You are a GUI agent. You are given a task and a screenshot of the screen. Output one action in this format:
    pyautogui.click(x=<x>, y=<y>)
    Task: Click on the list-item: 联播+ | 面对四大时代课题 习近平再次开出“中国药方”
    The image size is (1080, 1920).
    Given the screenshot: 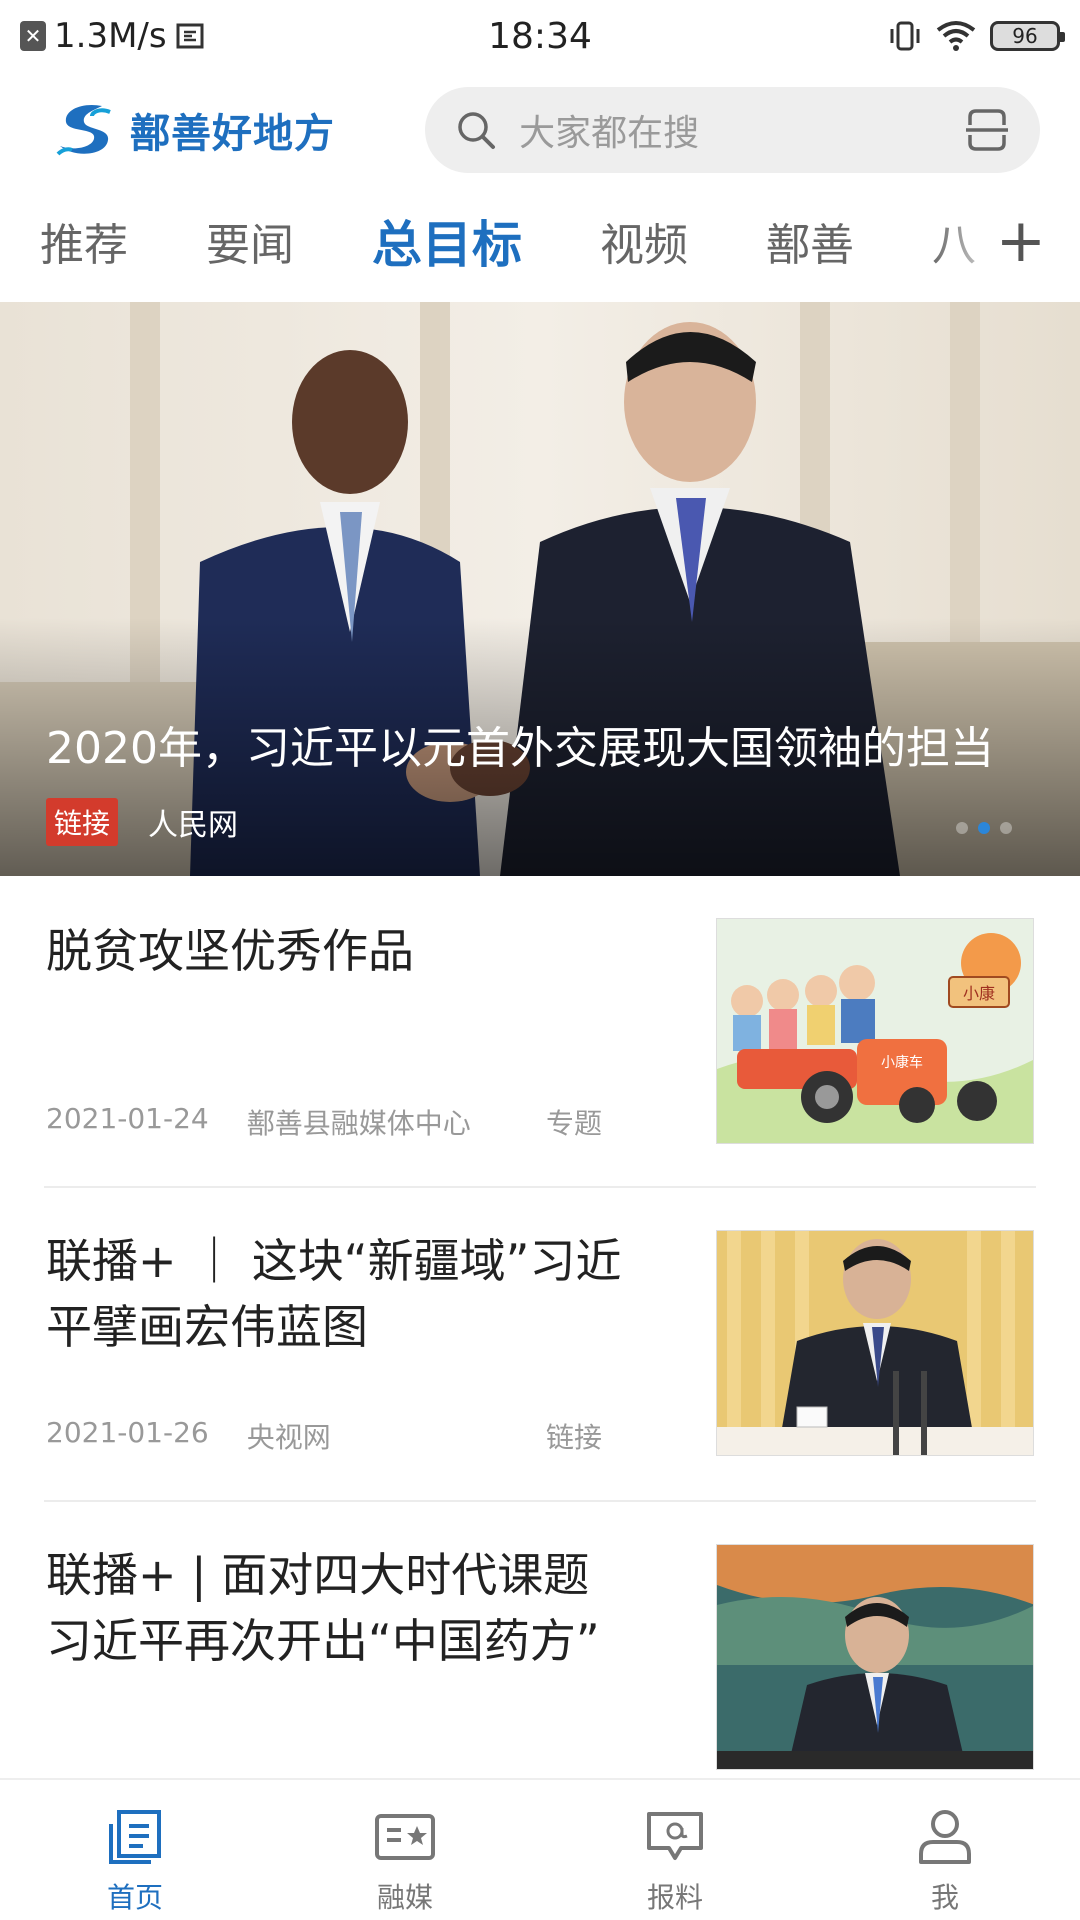 What is the action you would take?
    pyautogui.click(x=540, y=1636)
    